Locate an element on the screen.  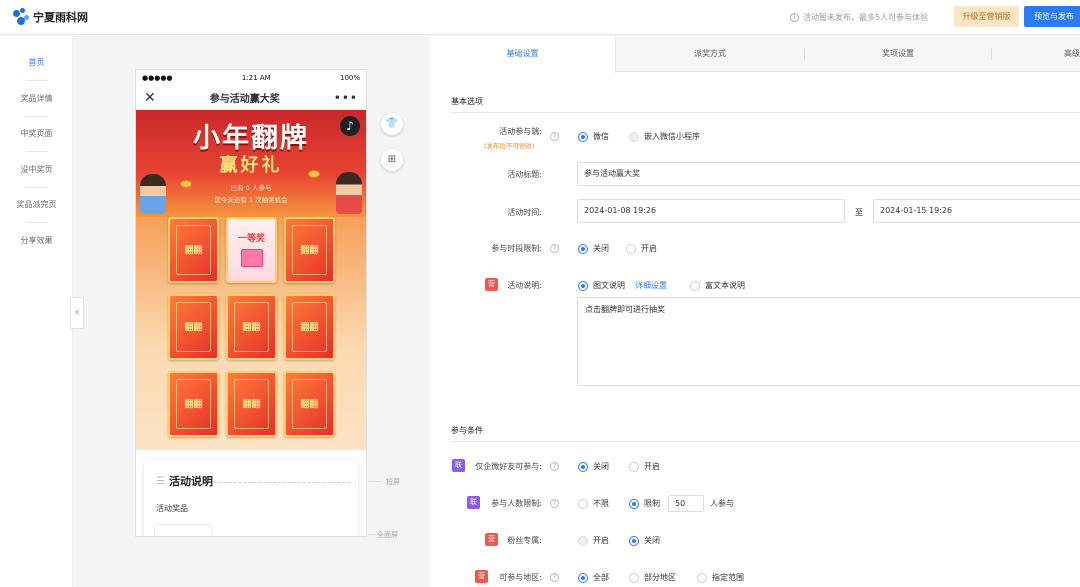
phone-page-title: 参与活动赢大奖 is located at coordinates (244, 99).